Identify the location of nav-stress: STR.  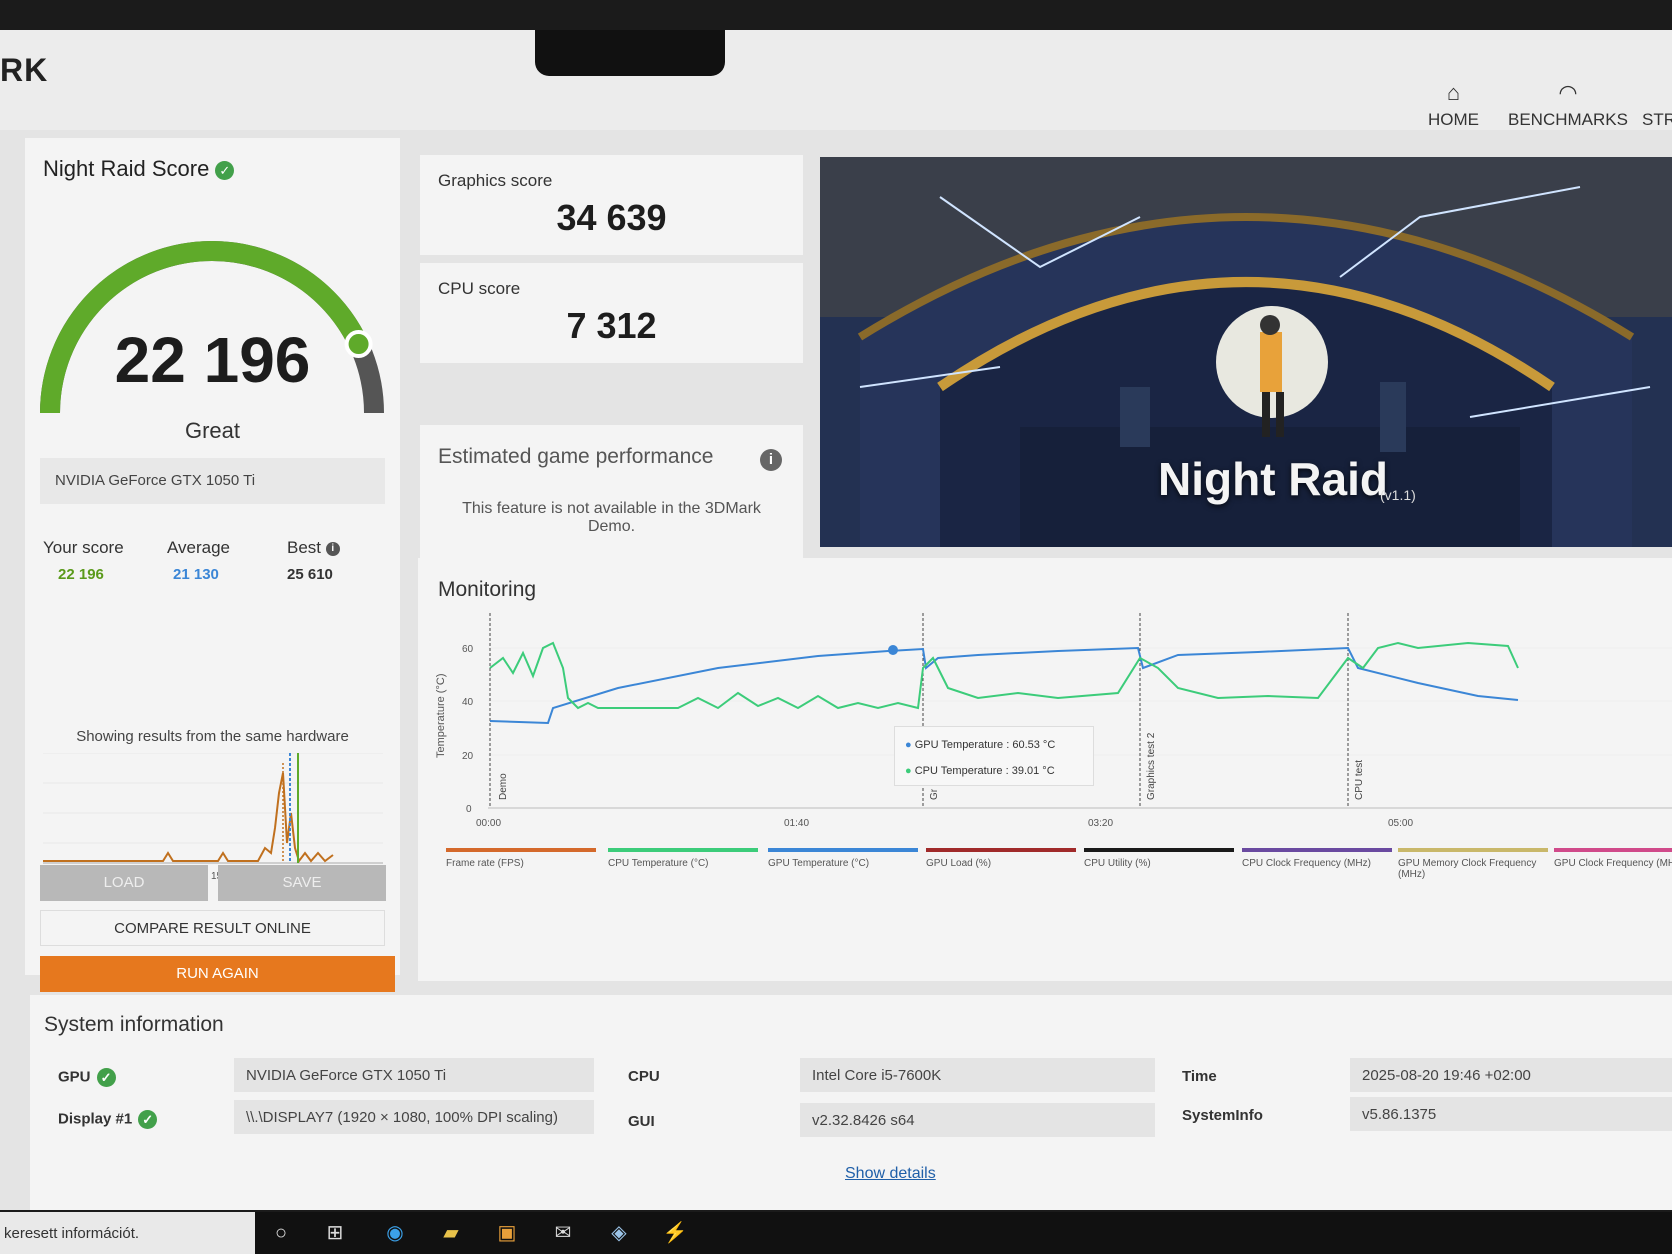
(1657, 106).